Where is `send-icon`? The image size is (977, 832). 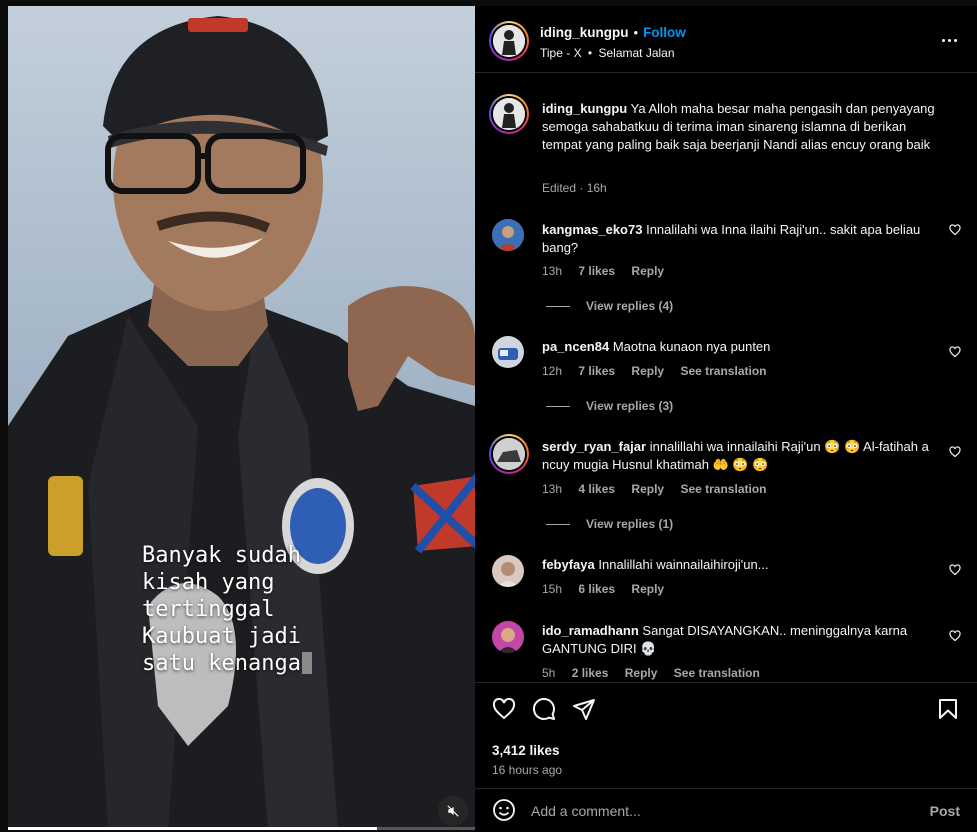
send-icon is located at coordinates (584, 709).